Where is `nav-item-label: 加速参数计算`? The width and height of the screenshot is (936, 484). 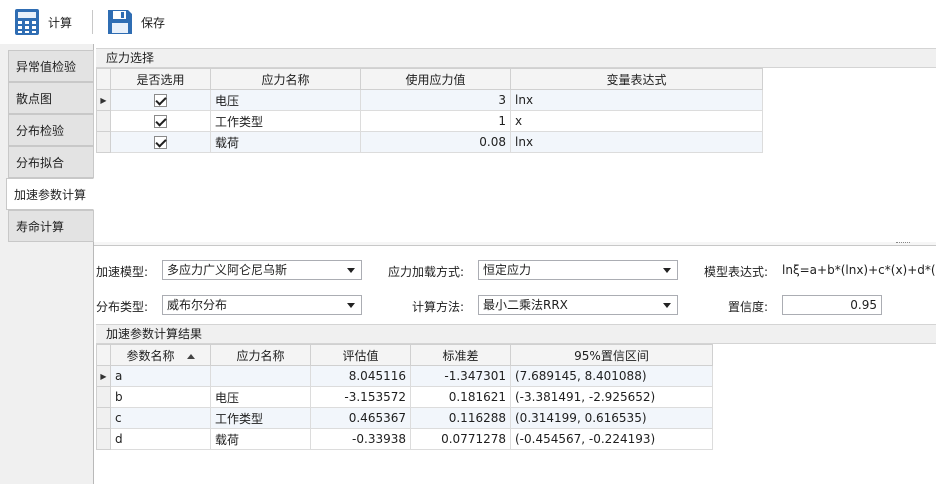 nav-item-label: 加速参数计算 is located at coordinates (50, 194).